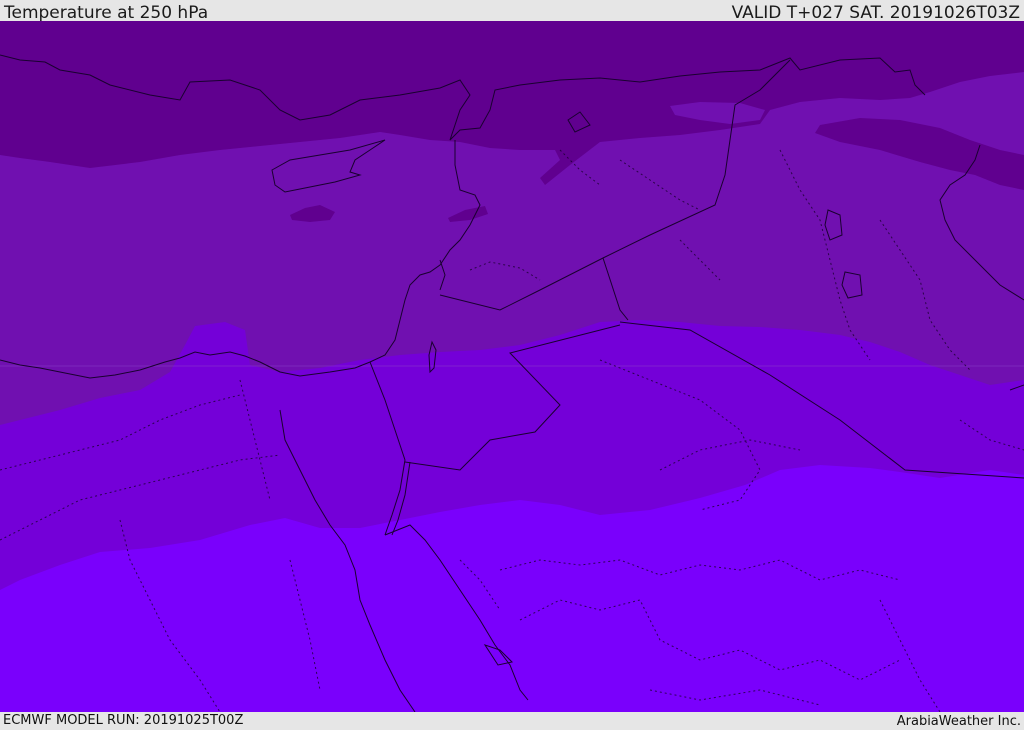  What do you see at coordinates (106, 13) in the screenshot?
I see `map-title: Temperature at 250 hPa` at bounding box center [106, 13].